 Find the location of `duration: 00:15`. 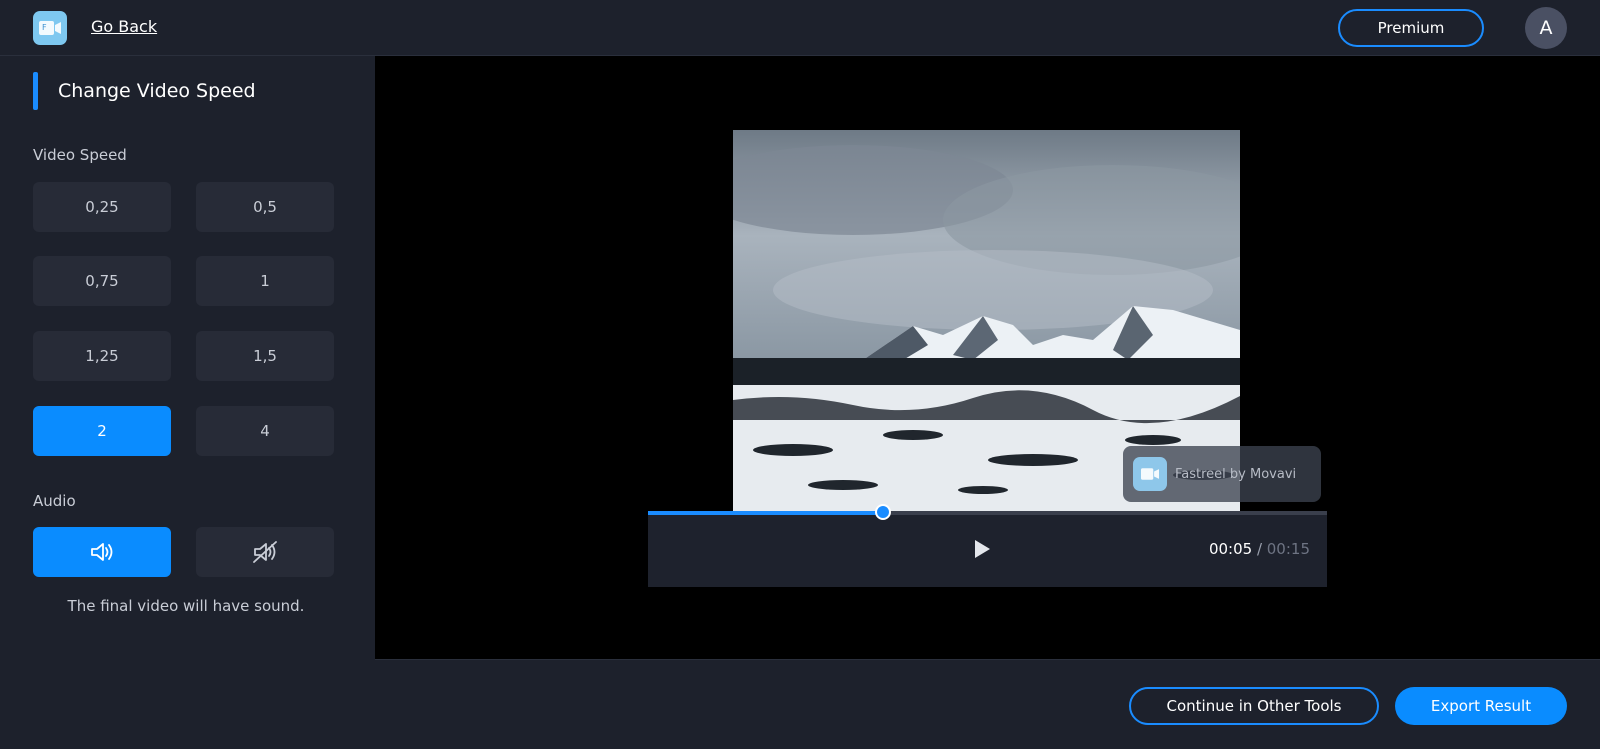

duration: 00:15 is located at coordinates (1288, 549).